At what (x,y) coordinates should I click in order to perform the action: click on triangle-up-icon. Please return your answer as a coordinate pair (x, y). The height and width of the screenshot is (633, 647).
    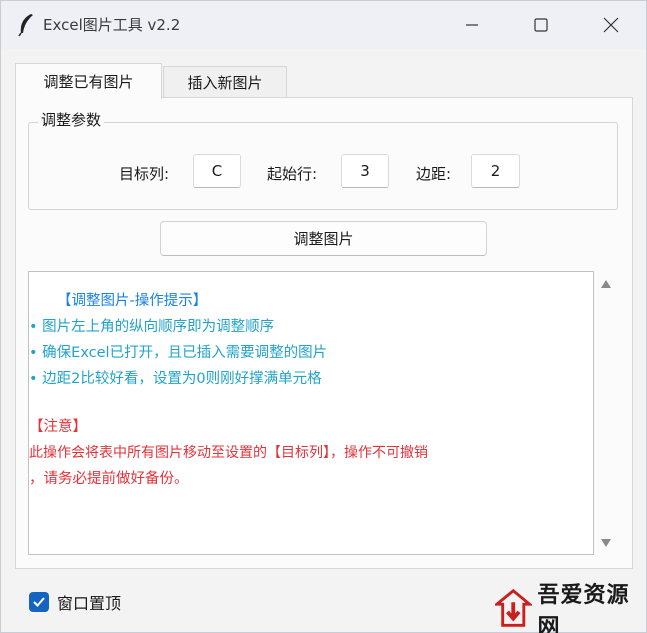
    Looking at the image, I should click on (606, 284).